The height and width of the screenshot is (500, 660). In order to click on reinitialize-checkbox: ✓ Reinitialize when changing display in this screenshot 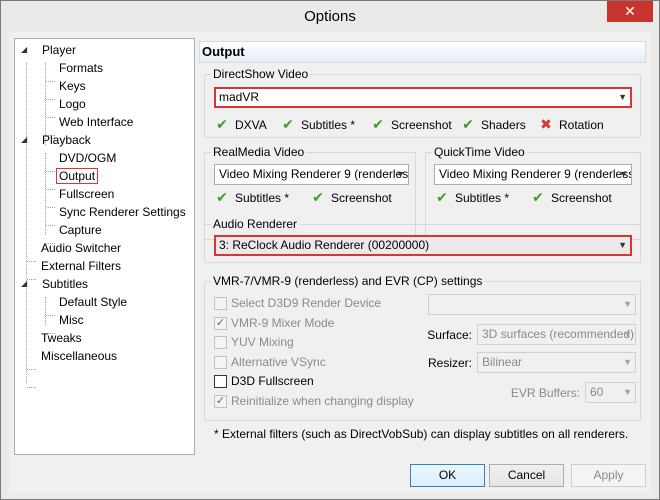, I will do `click(314, 402)`.